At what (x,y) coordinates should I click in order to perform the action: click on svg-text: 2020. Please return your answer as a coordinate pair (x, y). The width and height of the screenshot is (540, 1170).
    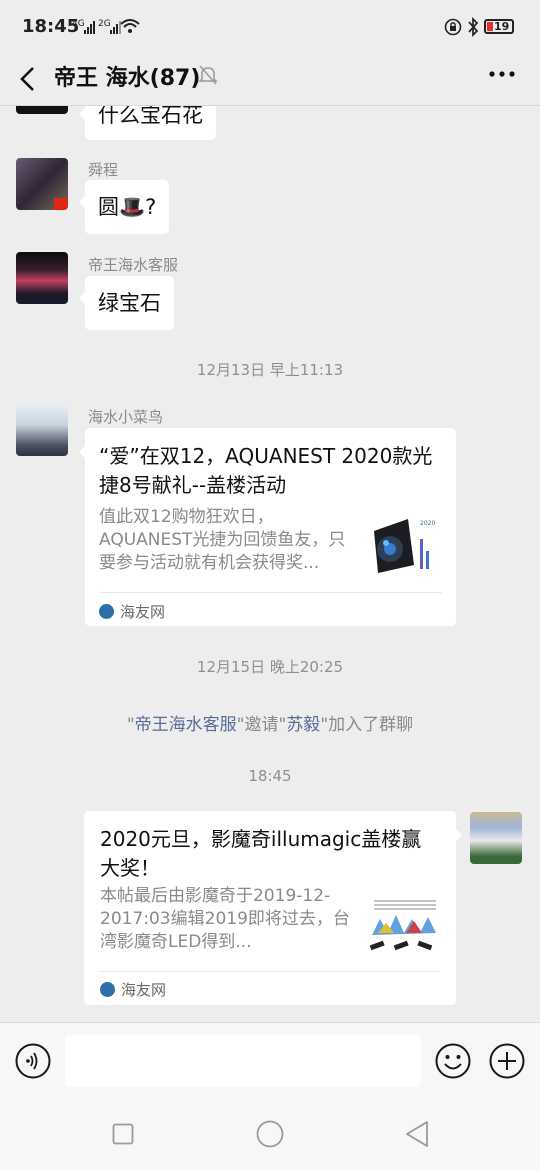
    Looking at the image, I should click on (427, 523).